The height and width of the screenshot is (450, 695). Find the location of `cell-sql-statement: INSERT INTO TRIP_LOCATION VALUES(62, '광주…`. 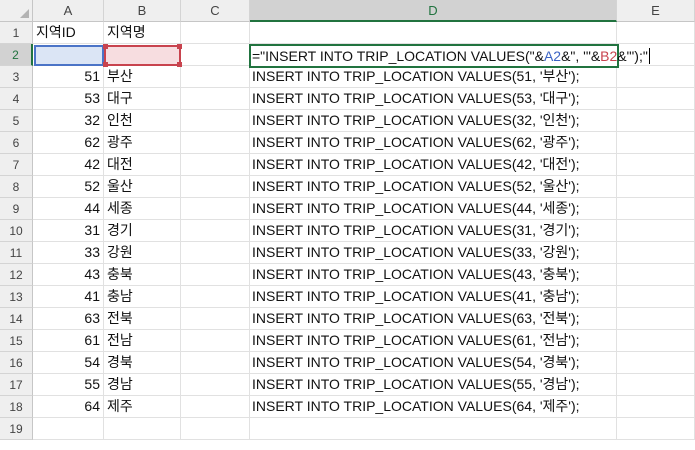

cell-sql-statement: INSERT INTO TRIP_LOCATION VALUES(62, '광주… is located at coordinates (433, 143).